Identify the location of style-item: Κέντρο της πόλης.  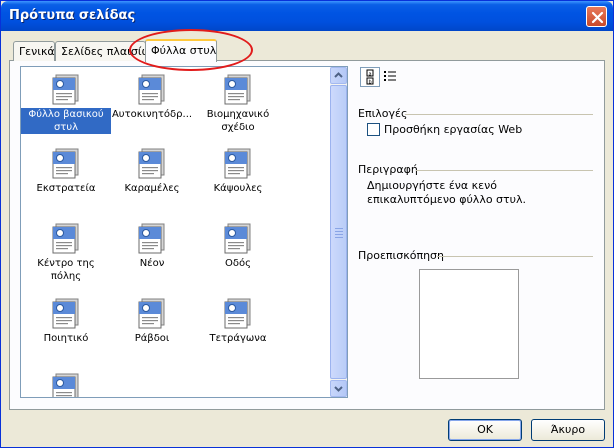
(66, 251).